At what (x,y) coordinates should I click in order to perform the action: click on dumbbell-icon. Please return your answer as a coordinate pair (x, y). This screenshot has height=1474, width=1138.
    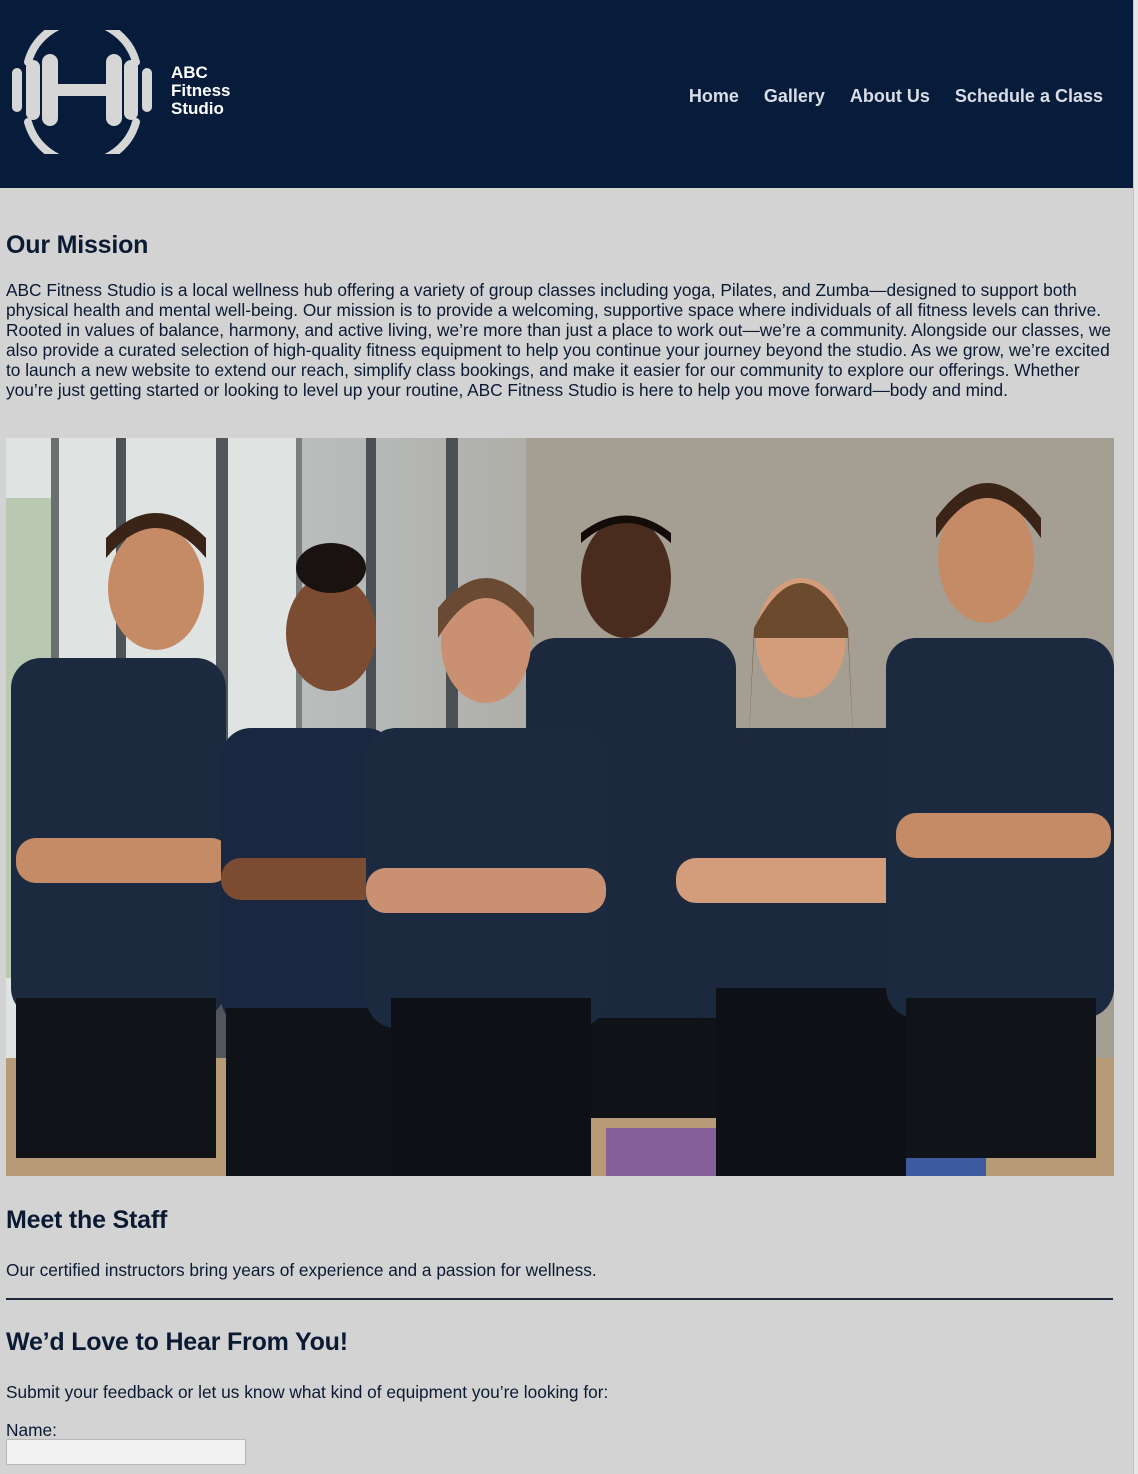
    Looking at the image, I should click on (82, 92).